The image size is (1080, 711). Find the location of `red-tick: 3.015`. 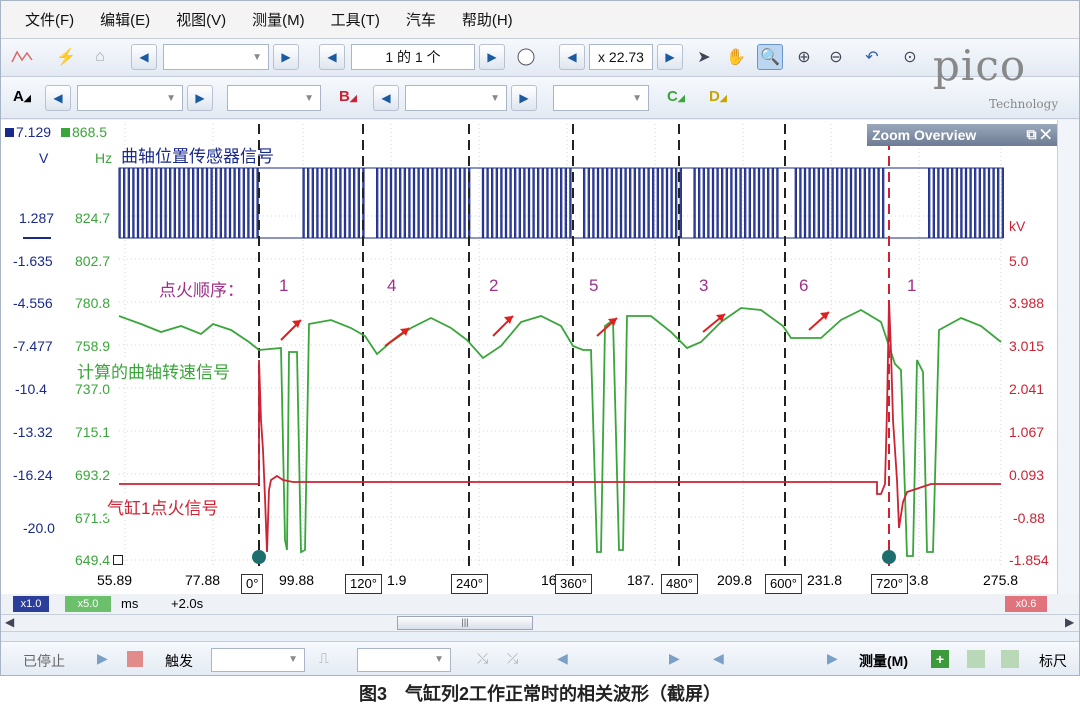

red-tick: 3.015 is located at coordinates (1027, 346).